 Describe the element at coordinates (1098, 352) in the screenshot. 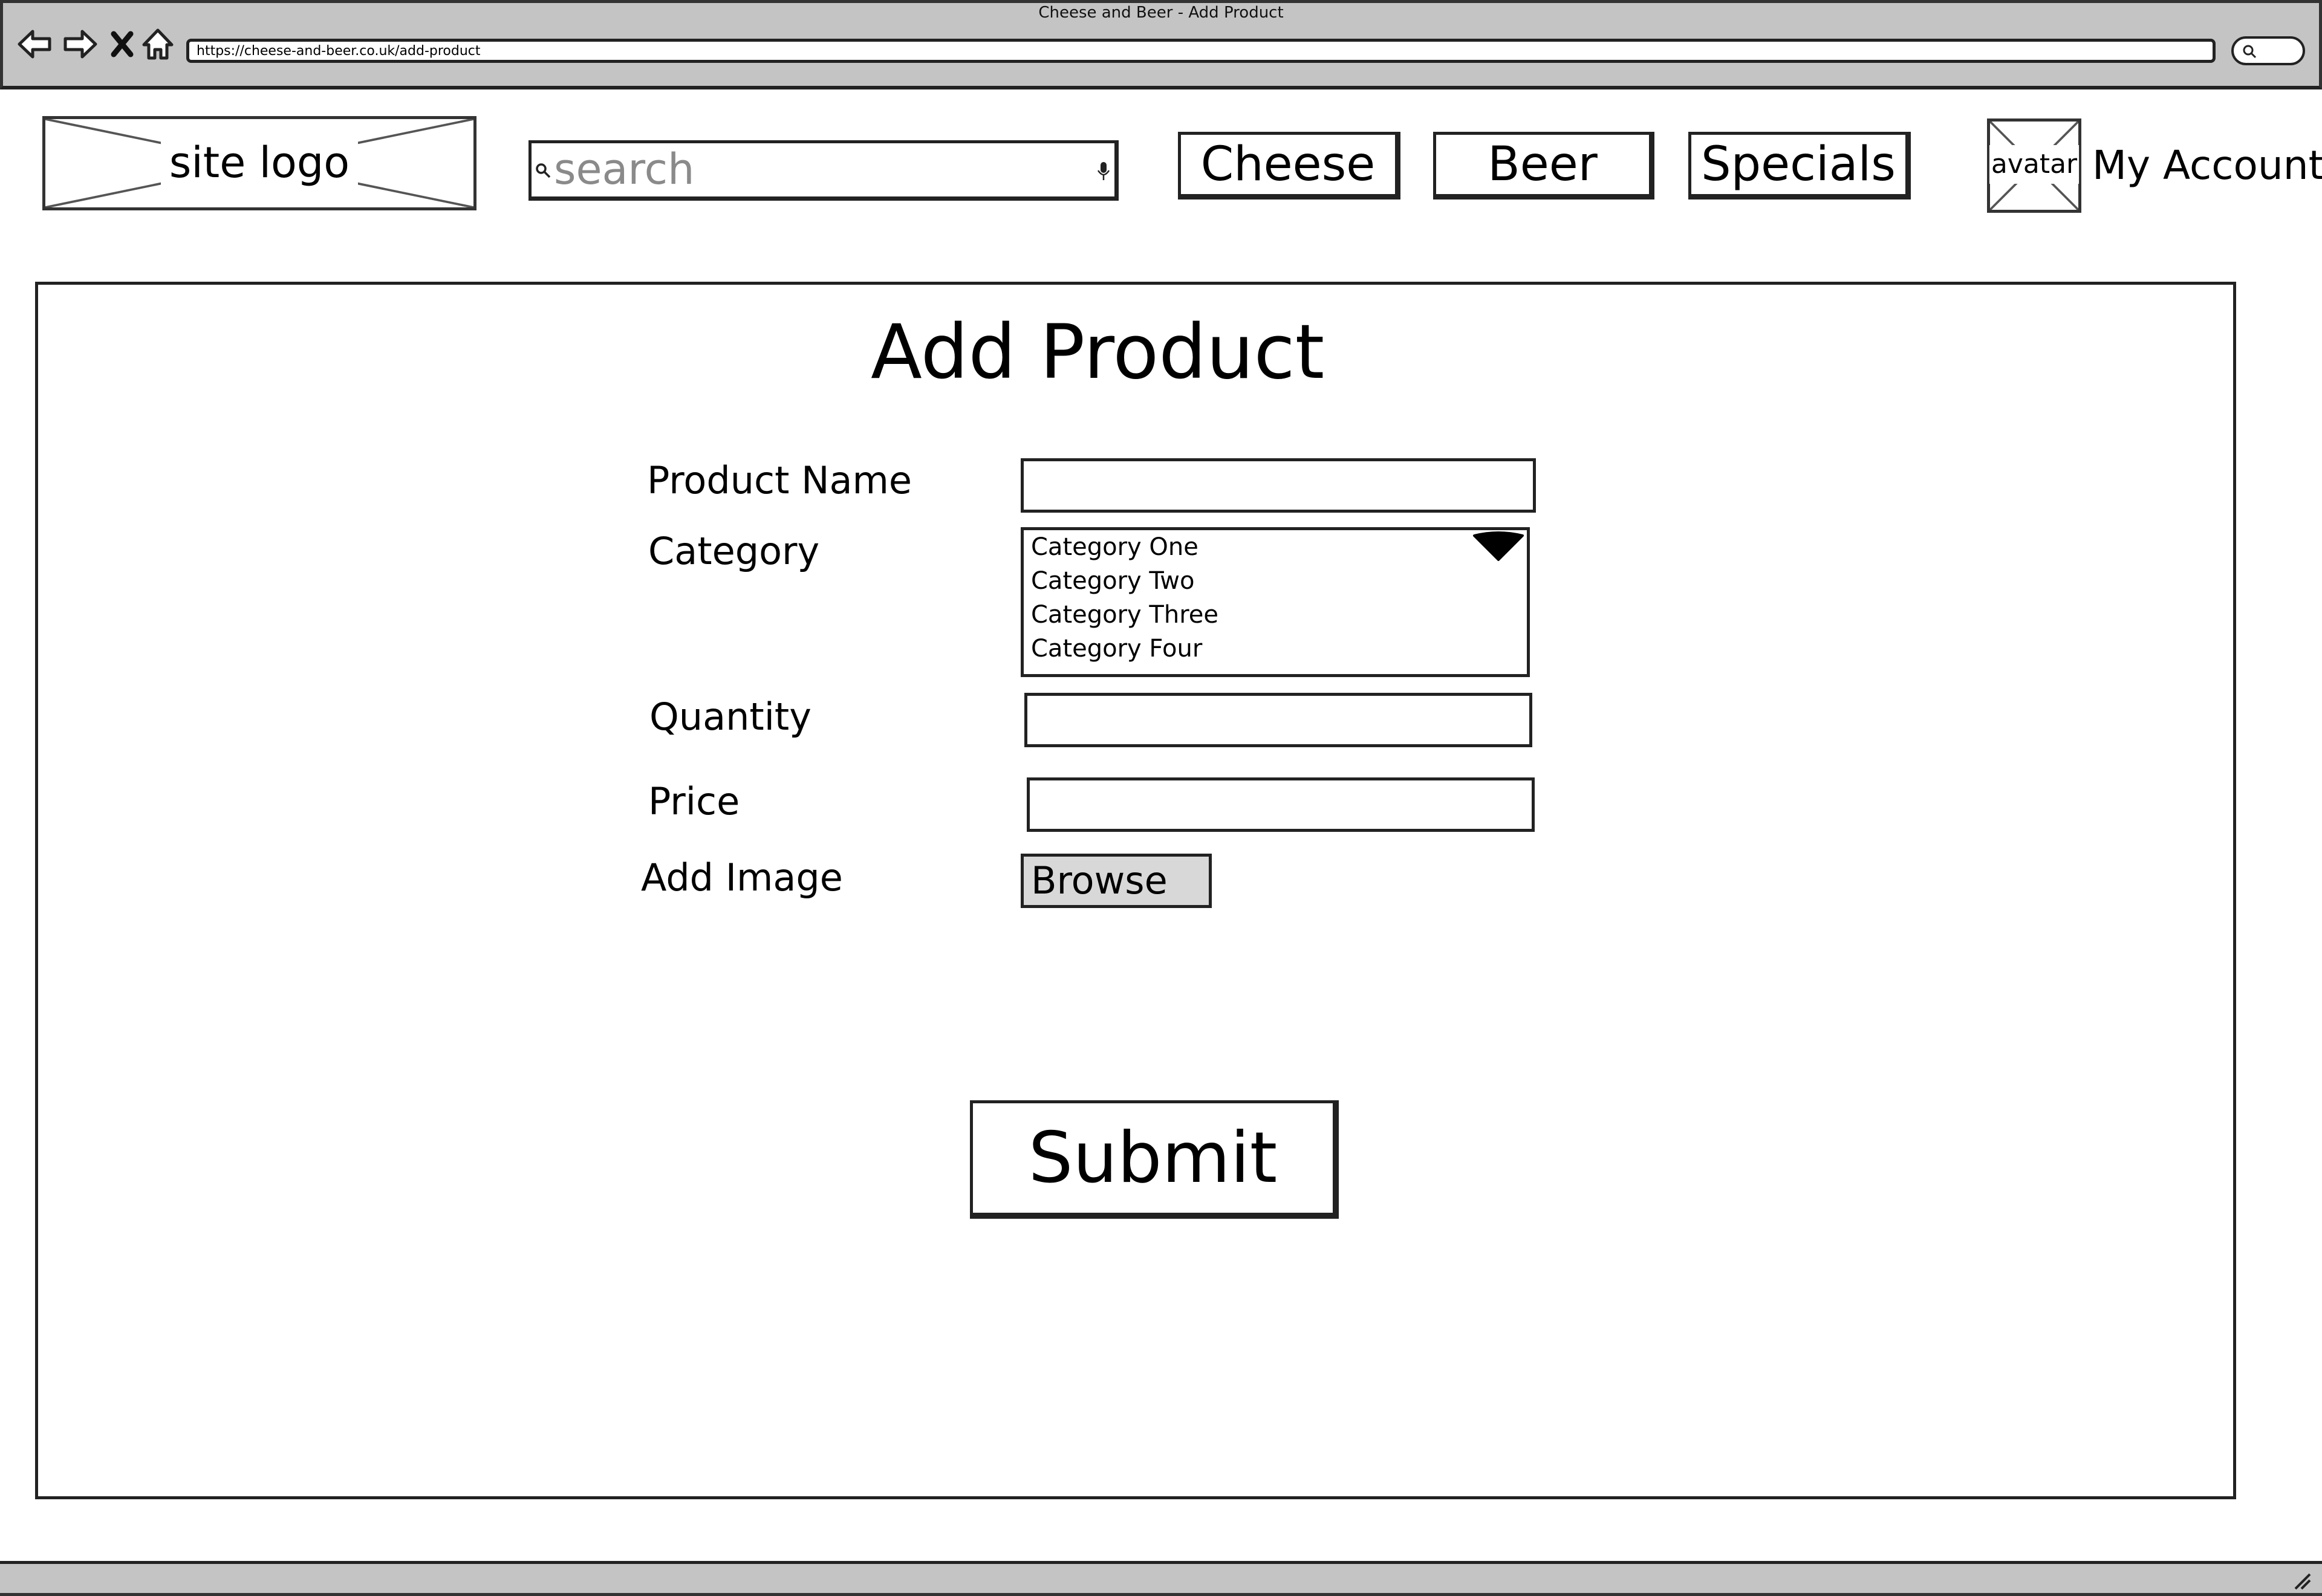

I see `page-title: Add Product` at that location.